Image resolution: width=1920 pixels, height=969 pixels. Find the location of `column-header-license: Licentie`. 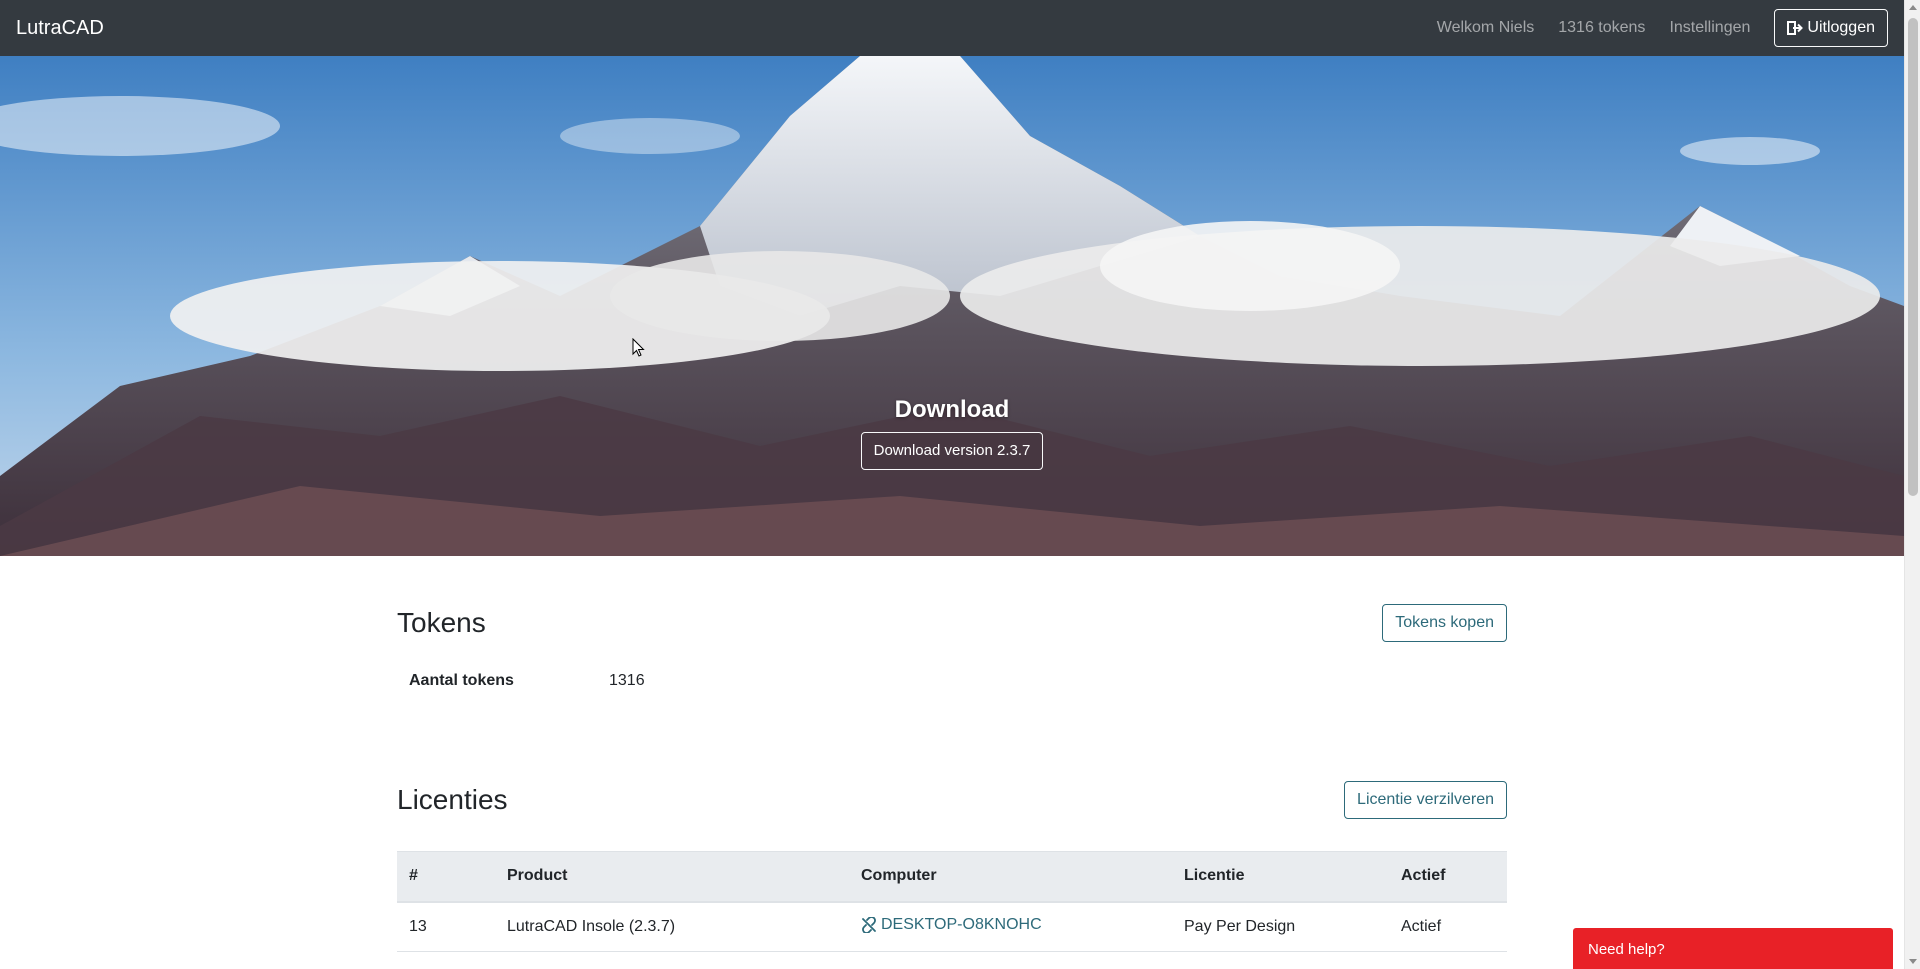

column-header-license: Licentie is located at coordinates (1280, 877).